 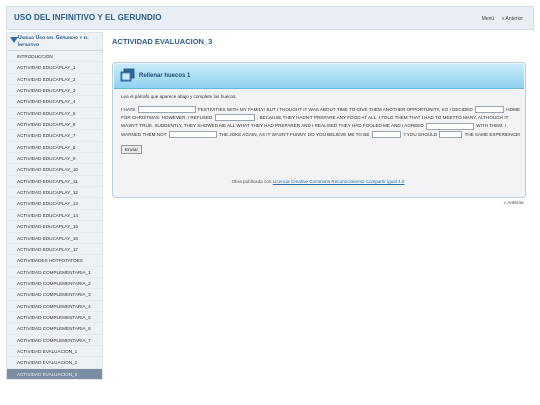 What do you see at coordinates (420, 134) in the screenshot?
I see `cloze-text-7: ? YOU SHOULD` at bounding box center [420, 134].